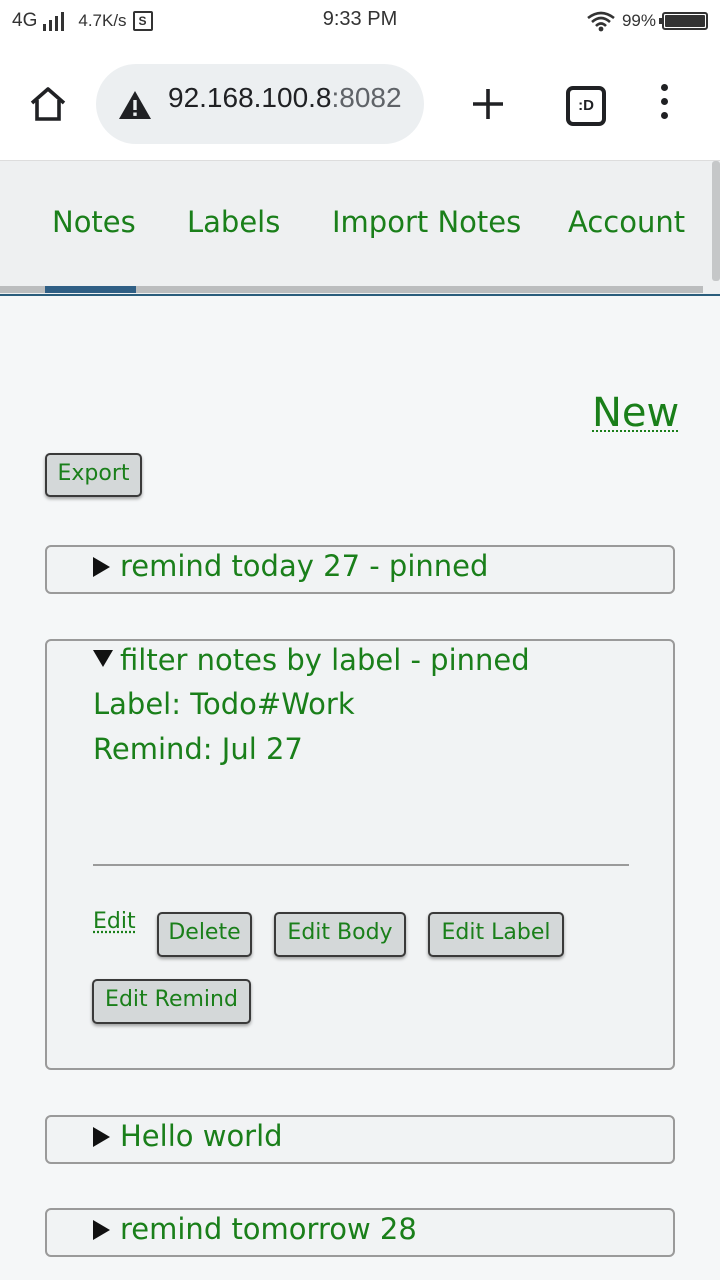 The image size is (720, 1280). I want to click on edit-body-button: Edit Body, so click(340, 934).